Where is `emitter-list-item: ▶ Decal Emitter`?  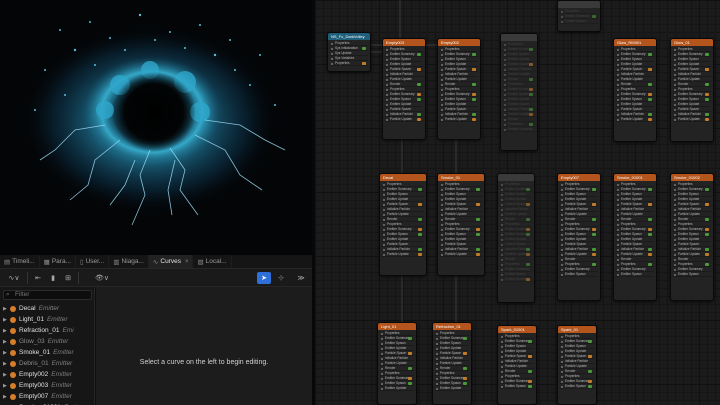
emitter-list-item: ▶ Decal Emitter is located at coordinates (47, 308).